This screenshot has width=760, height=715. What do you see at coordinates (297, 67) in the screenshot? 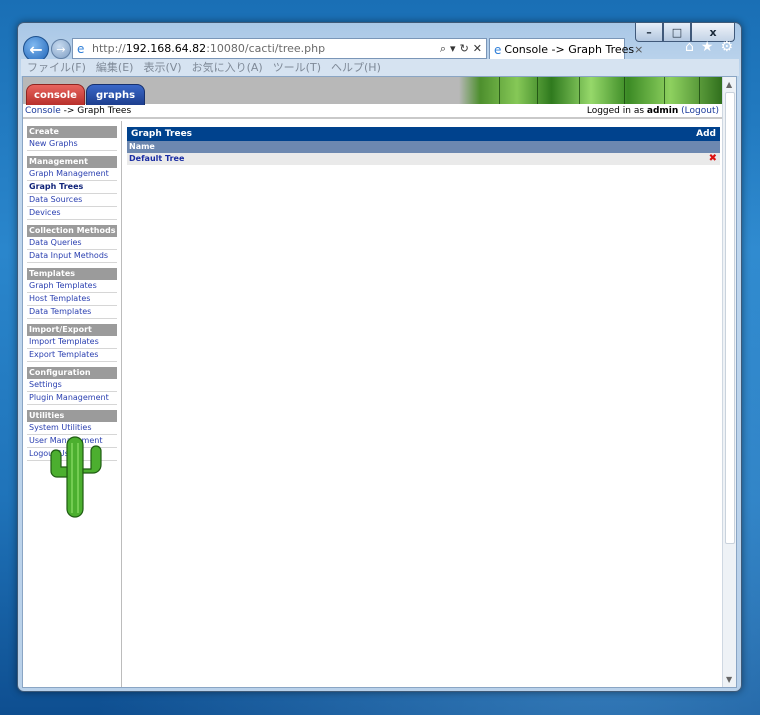
I see `menu-tools: ツール(T)` at bounding box center [297, 67].